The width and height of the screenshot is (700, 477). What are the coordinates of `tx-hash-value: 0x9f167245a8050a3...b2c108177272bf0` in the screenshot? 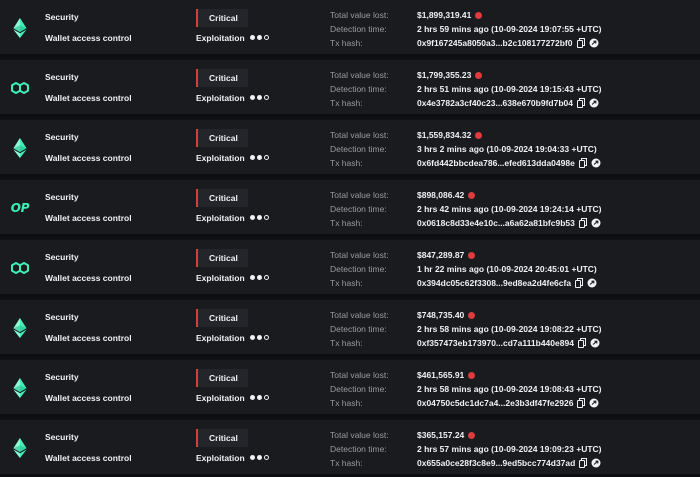 It's located at (495, 43).